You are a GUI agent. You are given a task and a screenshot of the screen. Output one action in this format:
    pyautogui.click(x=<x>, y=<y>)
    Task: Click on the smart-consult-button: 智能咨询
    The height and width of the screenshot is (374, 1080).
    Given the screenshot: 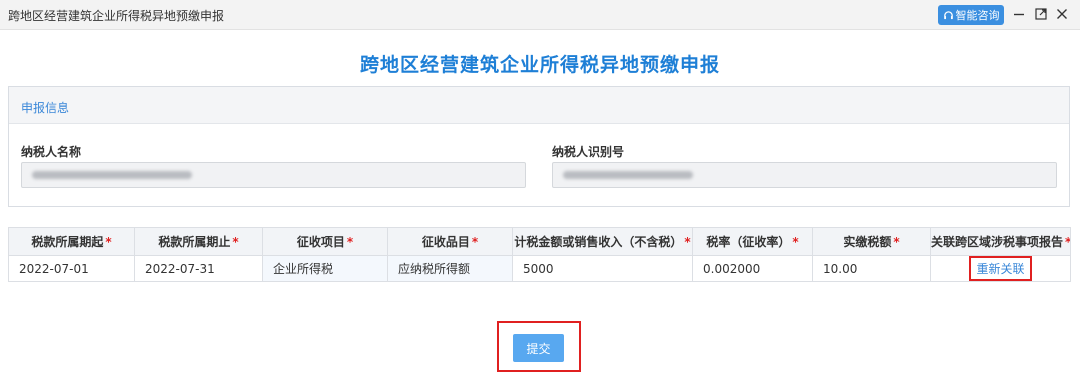 What is the action you would take?
    pyautogui.click(x=971, y=15)
    